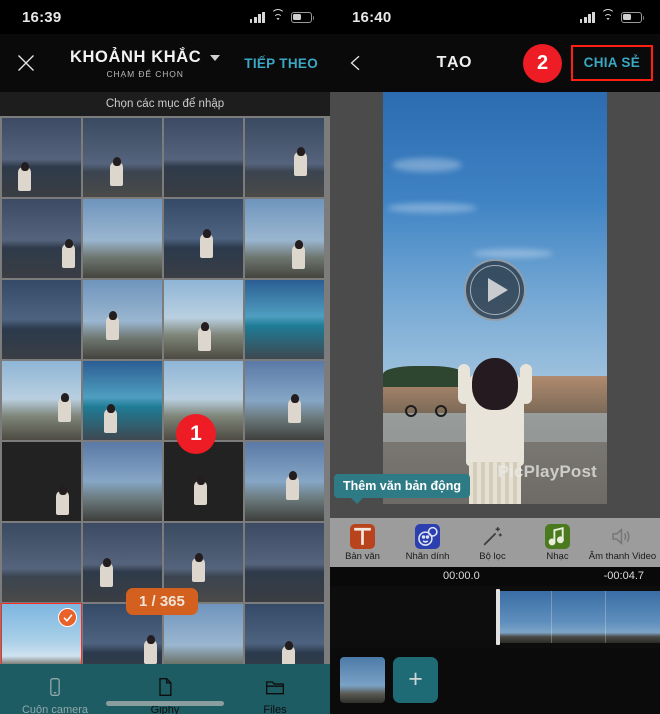 The height and width of the screenshot is (714, 660). What do you see at coordinates (426, 164) in the screenshot?
I see `preview-cloud` at bounding box center [426, 164].